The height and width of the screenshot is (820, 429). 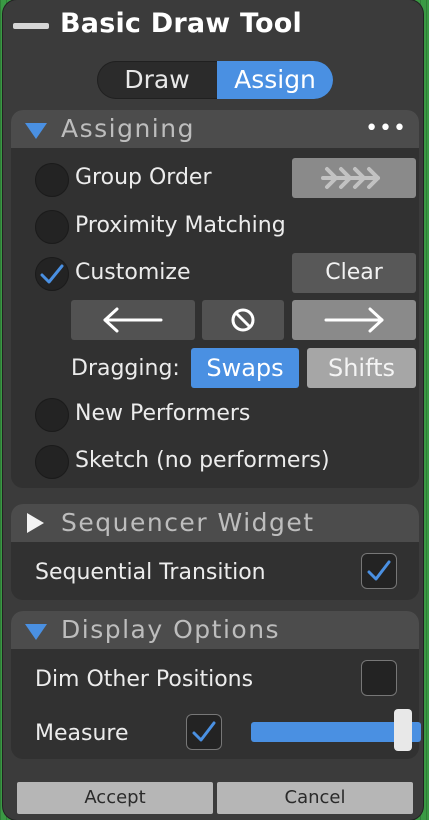 What do you see at coordinates (133, 272) in the screenshot?
I see `customize-label: Customize` at bounding box center [133, 272].